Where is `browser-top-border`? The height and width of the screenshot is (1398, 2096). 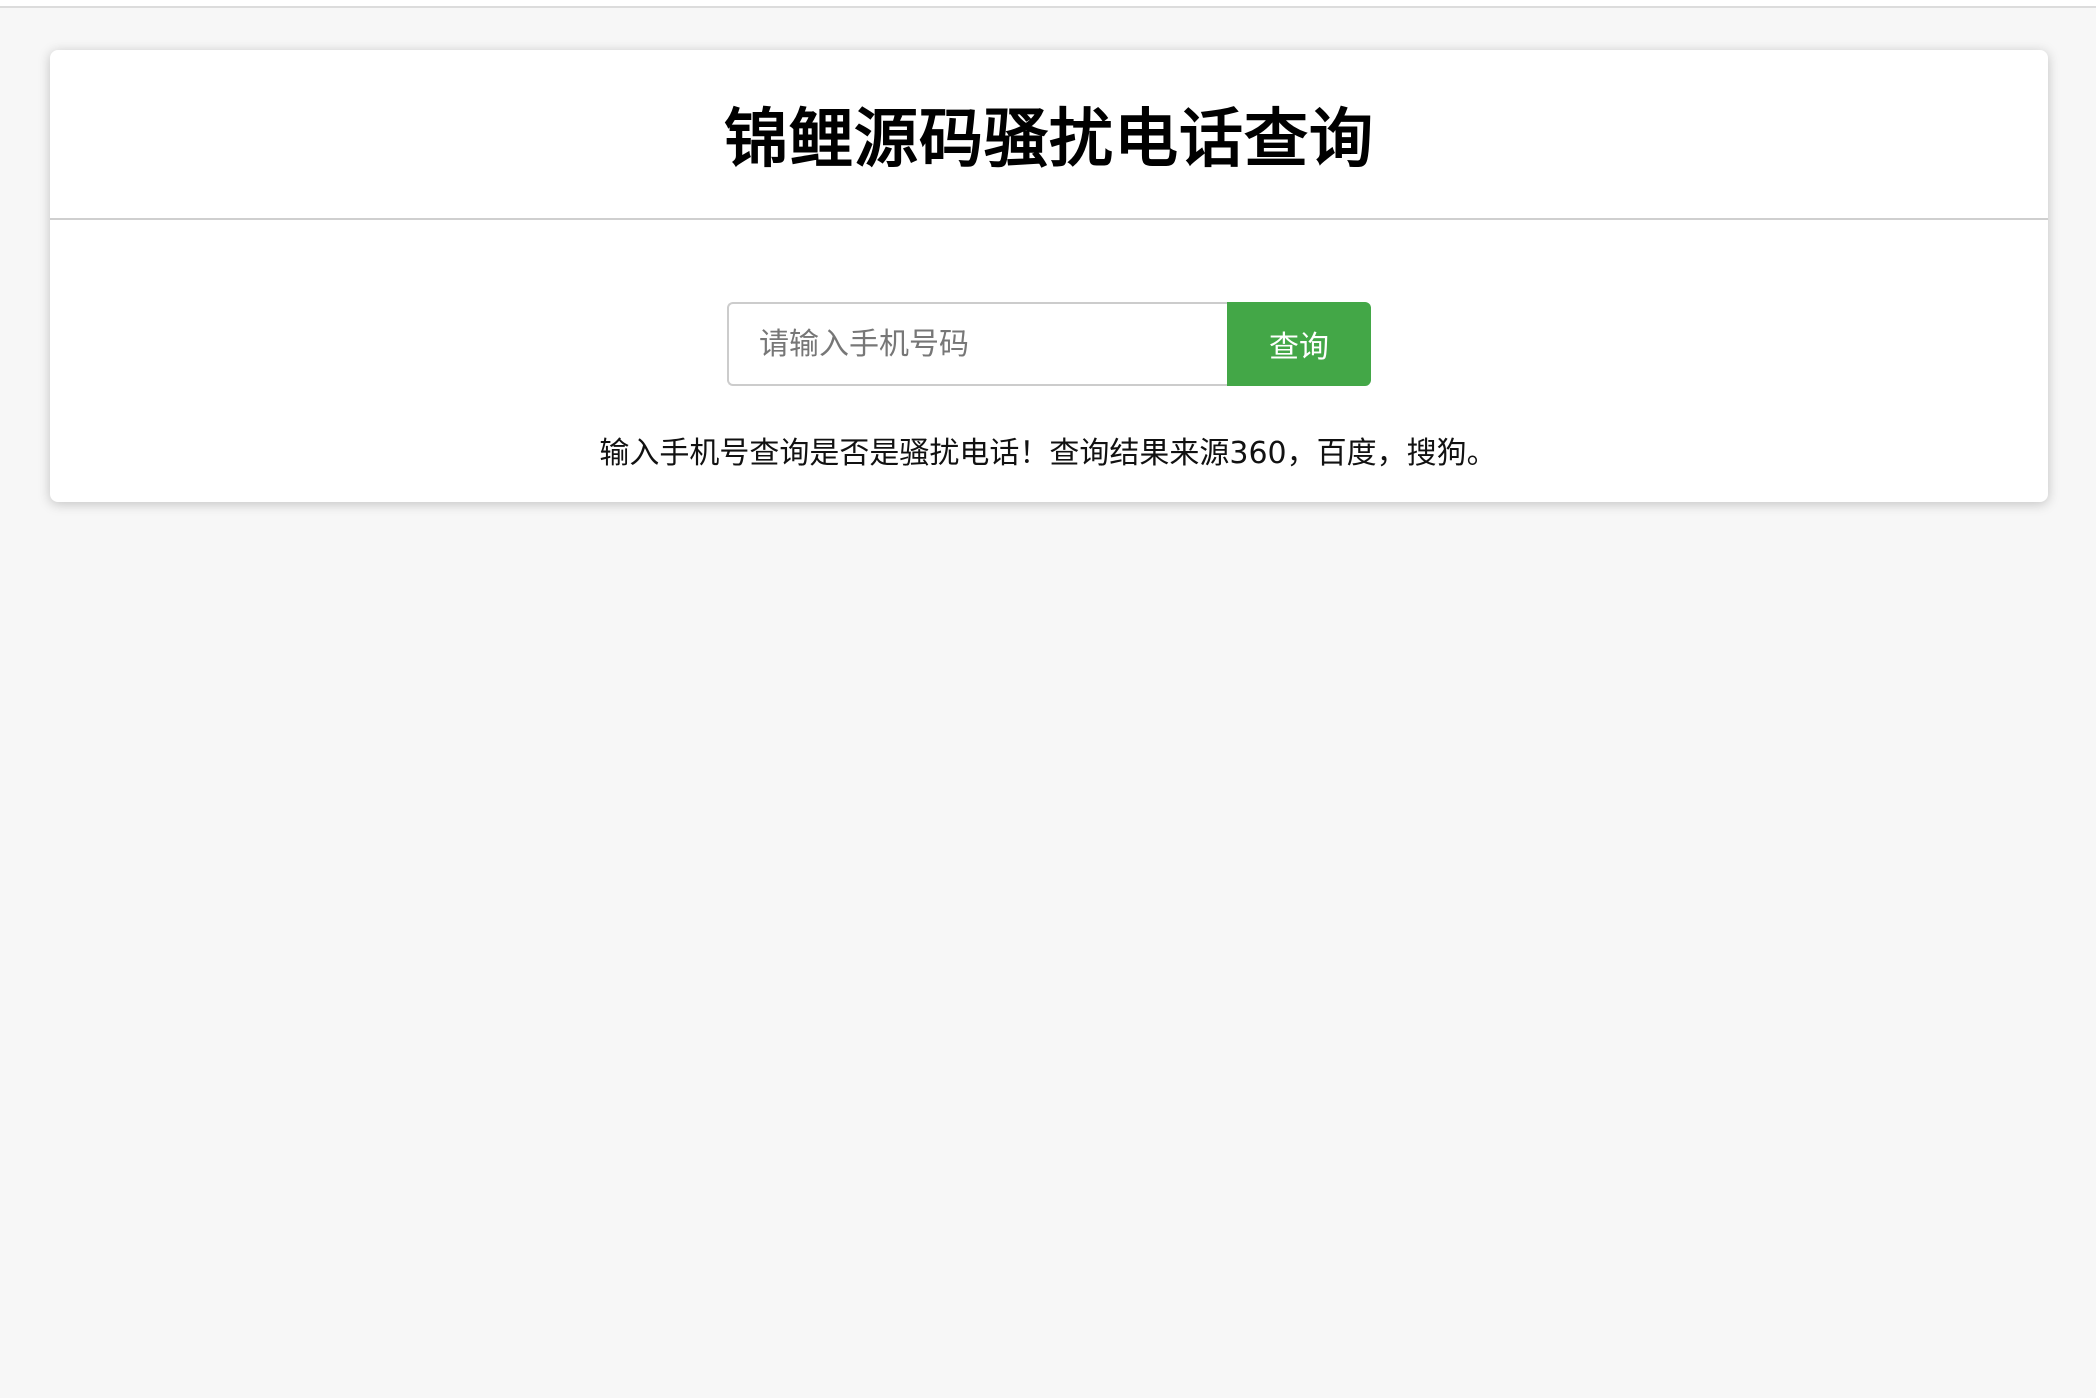 browser-top-border is located at coordinates (1048, 4).